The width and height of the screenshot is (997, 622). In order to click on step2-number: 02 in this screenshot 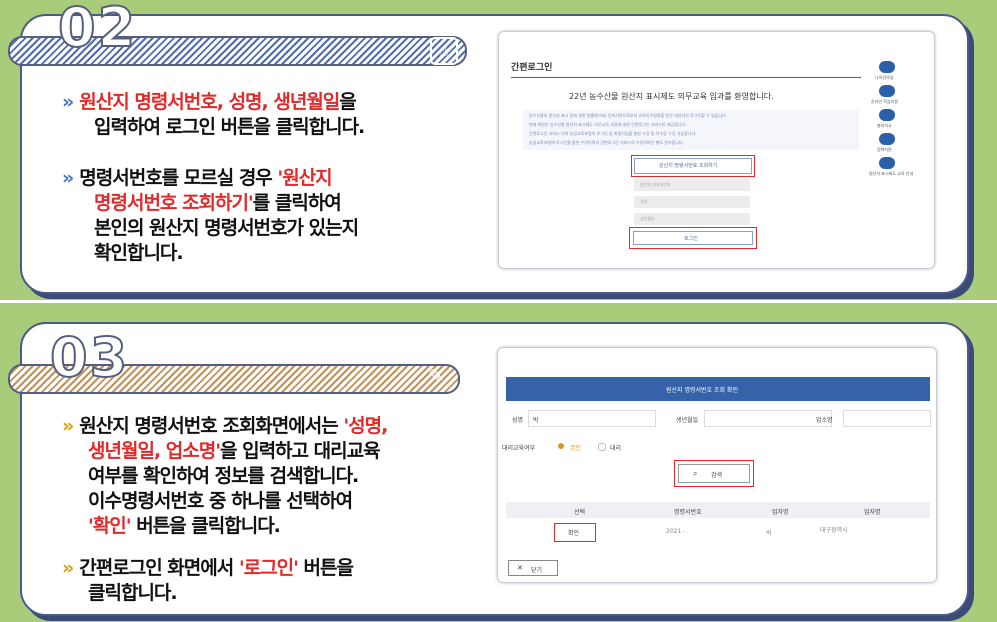, I will do `click(97, 30)`.